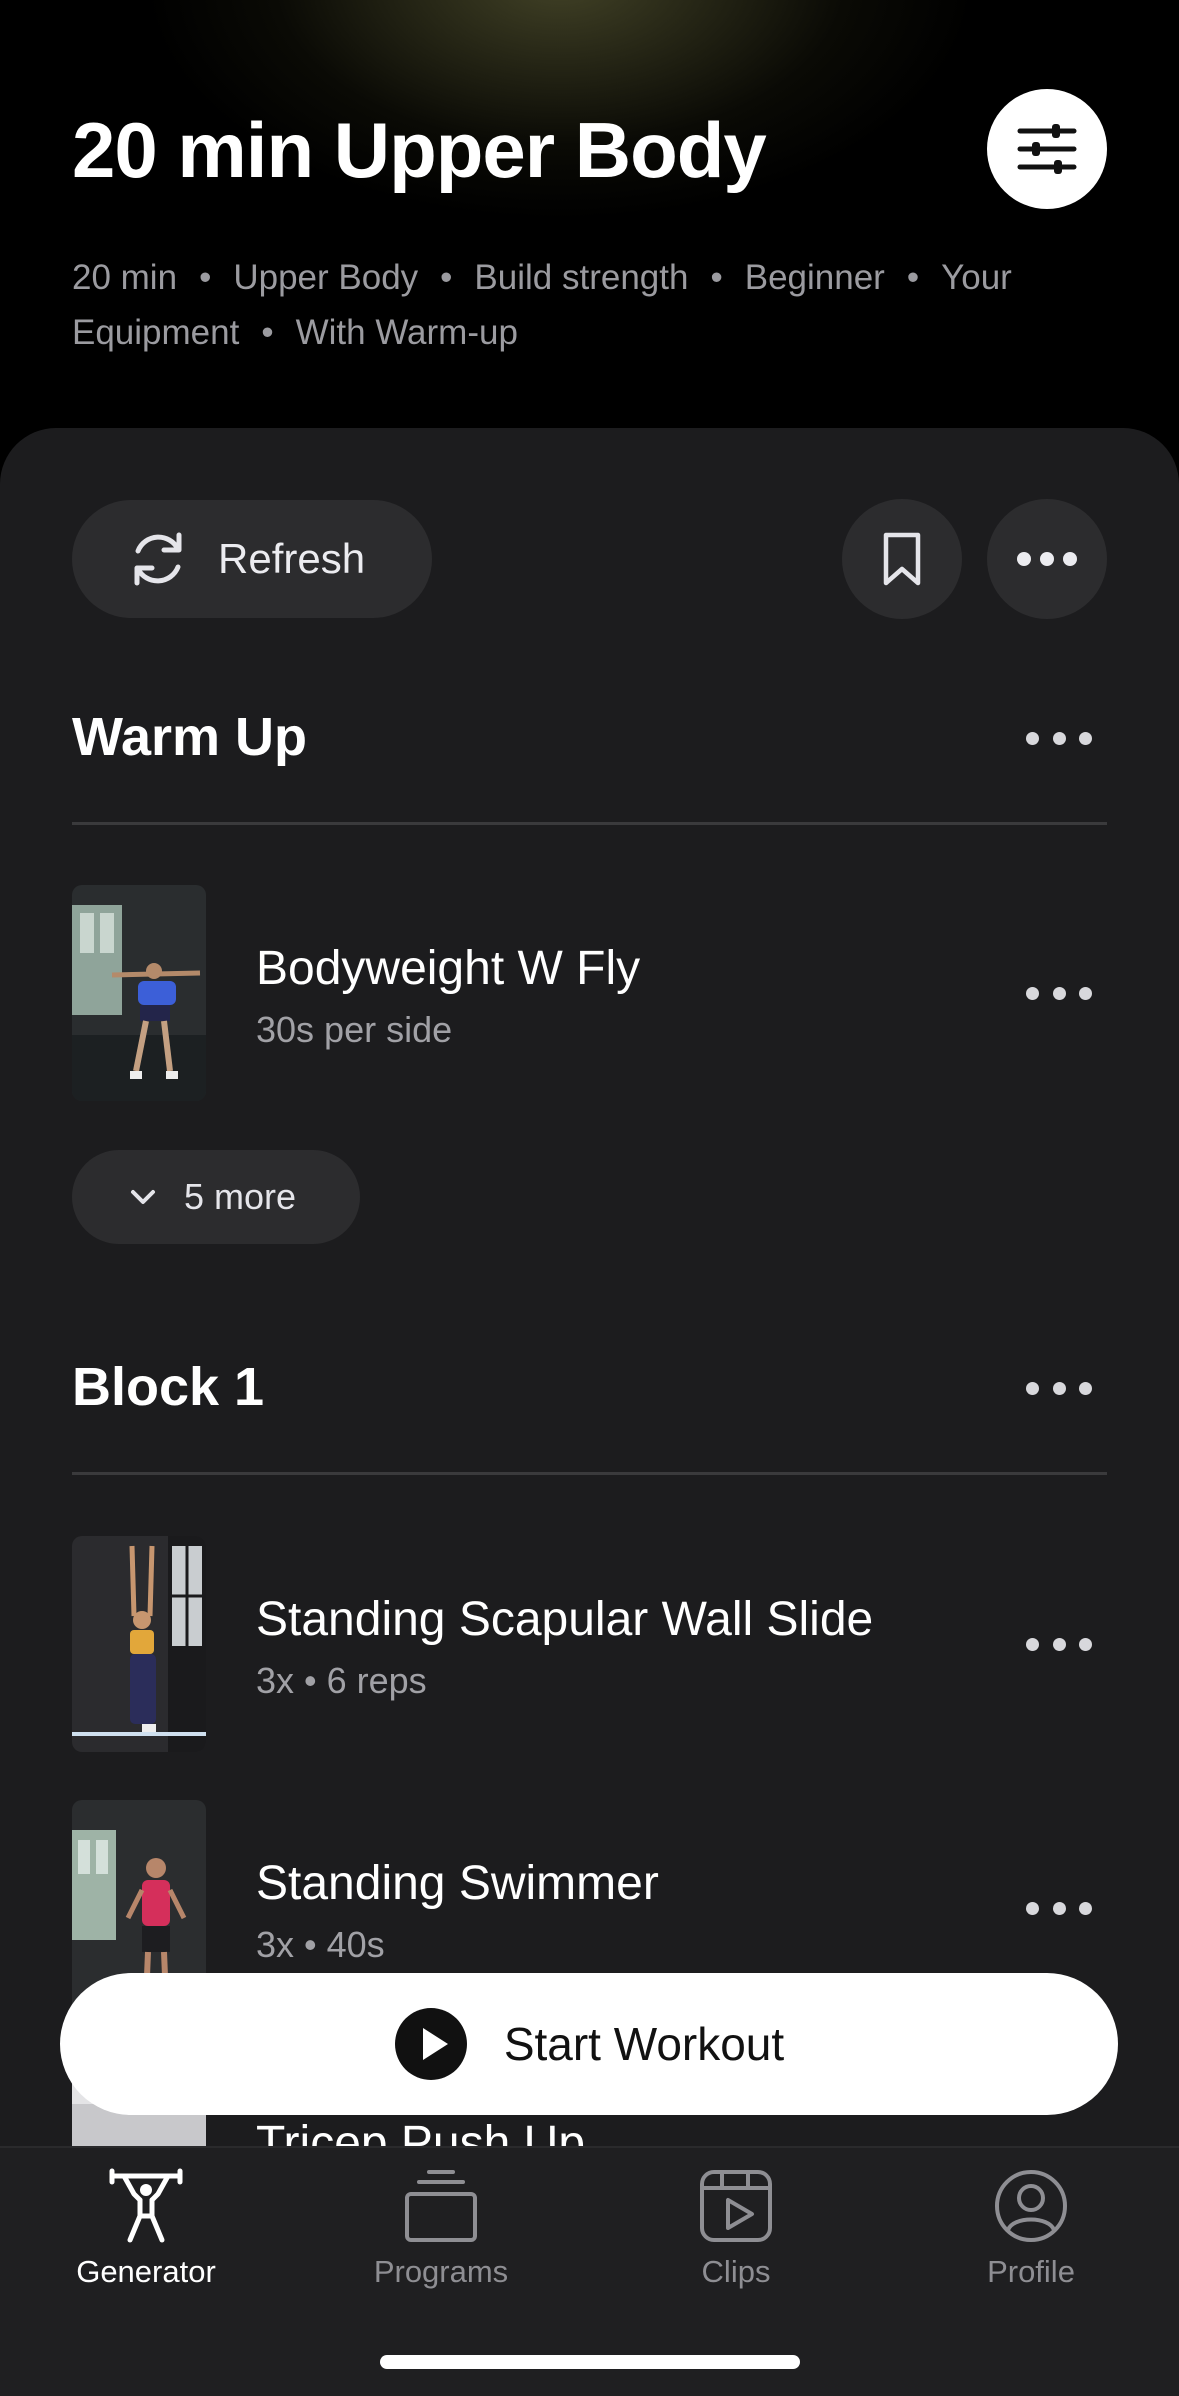 The image size is (1179, 2396). What do you see at coordinates (814, 277) in the screenshot?
I see `tag: Beginner` at bounding box center [814, 277].